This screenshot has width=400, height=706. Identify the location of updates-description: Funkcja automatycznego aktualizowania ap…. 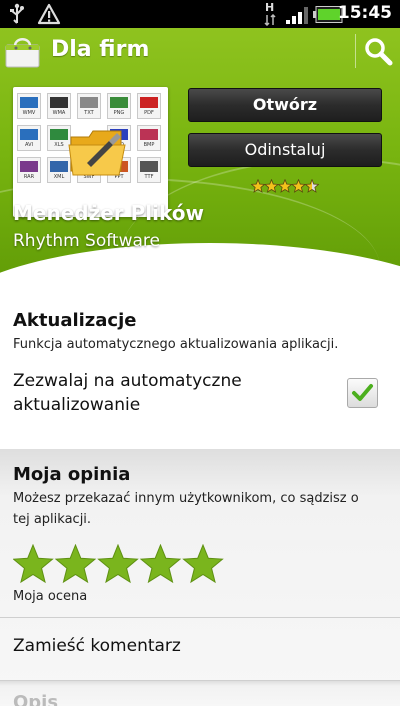
(176, 344).